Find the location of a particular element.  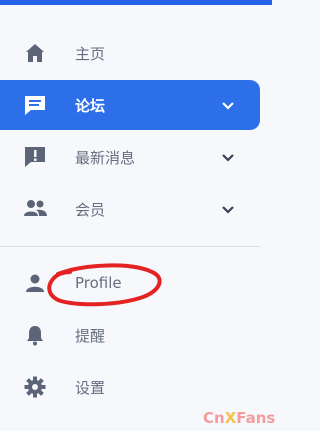

sidebar-item-label: 论坛 is located at coordinates (90, 105).